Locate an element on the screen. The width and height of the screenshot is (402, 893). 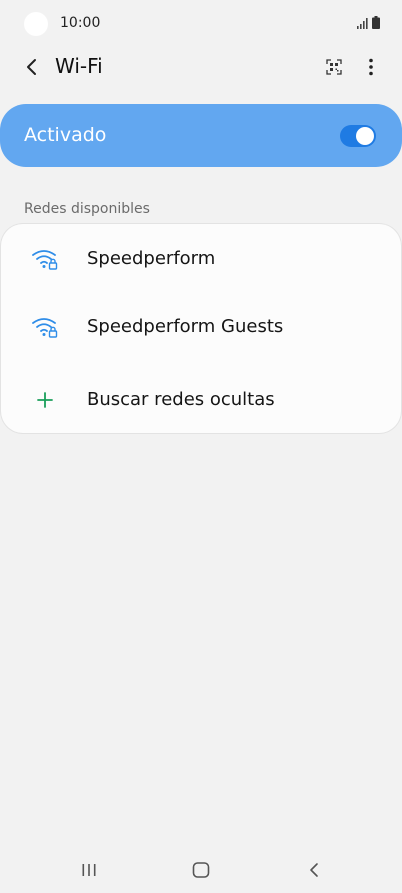
network-item-speedperform-guests: Speedperform Guests is located at coordinates (201, 327).